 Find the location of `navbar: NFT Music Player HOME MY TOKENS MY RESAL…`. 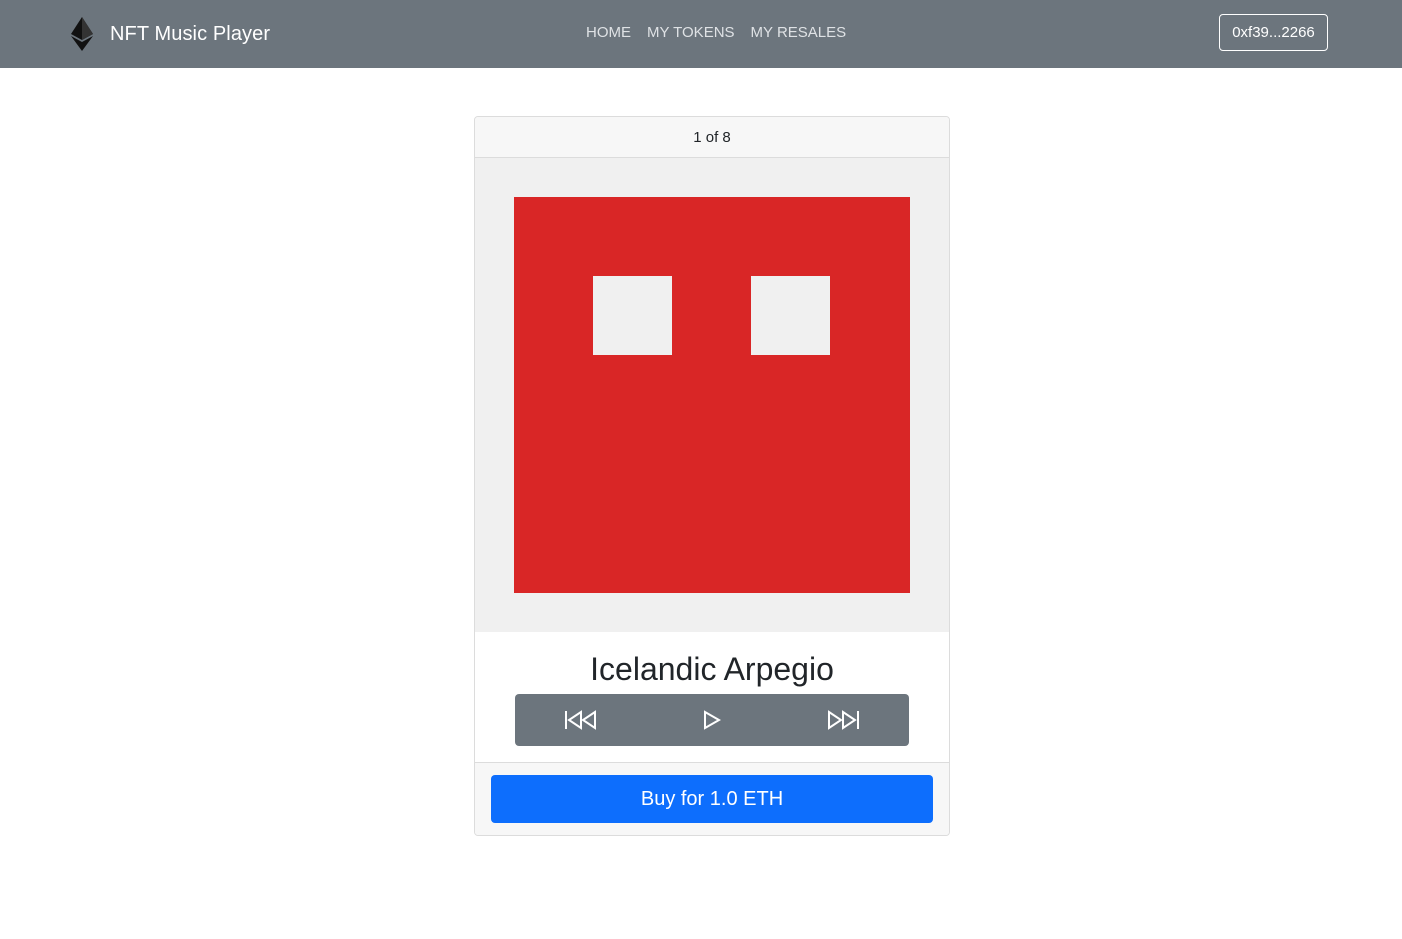

navbar: NFT Music Player HOME MY TOKENS MY RESAL… is located at coordinates (701, 34).